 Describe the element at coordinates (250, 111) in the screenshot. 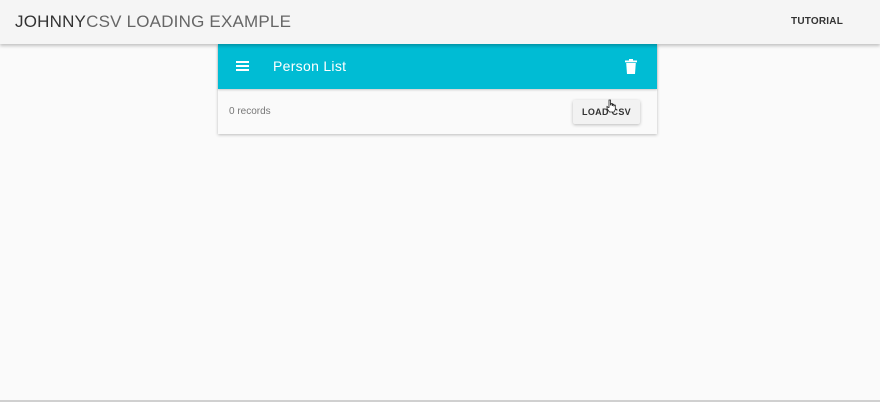

I see `records-count: 0 records` at that location.